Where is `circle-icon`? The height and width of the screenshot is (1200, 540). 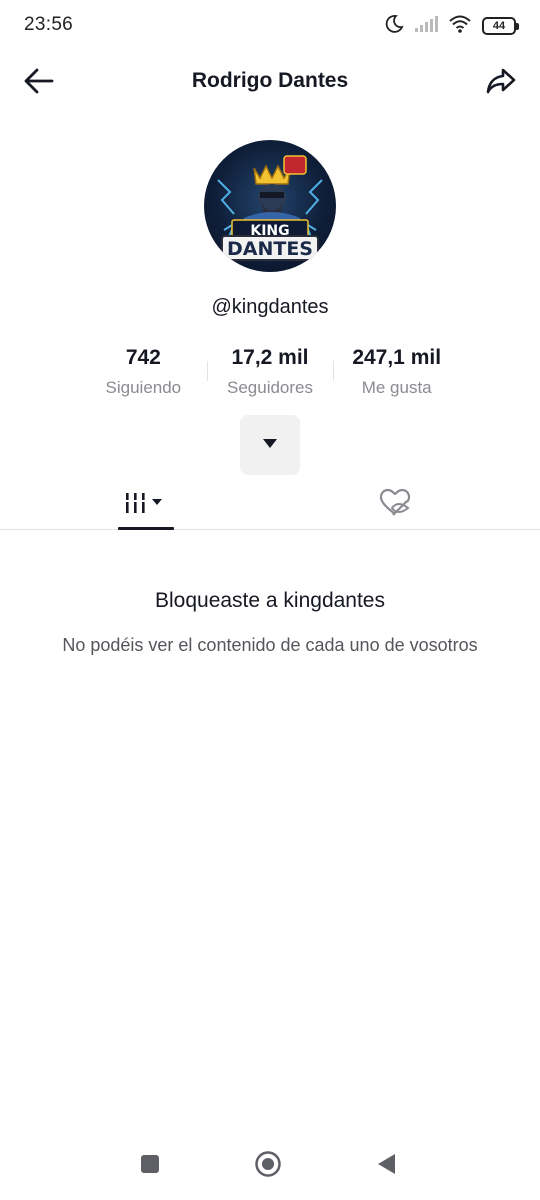 circle-icon is located at coordinates (268, 1166).